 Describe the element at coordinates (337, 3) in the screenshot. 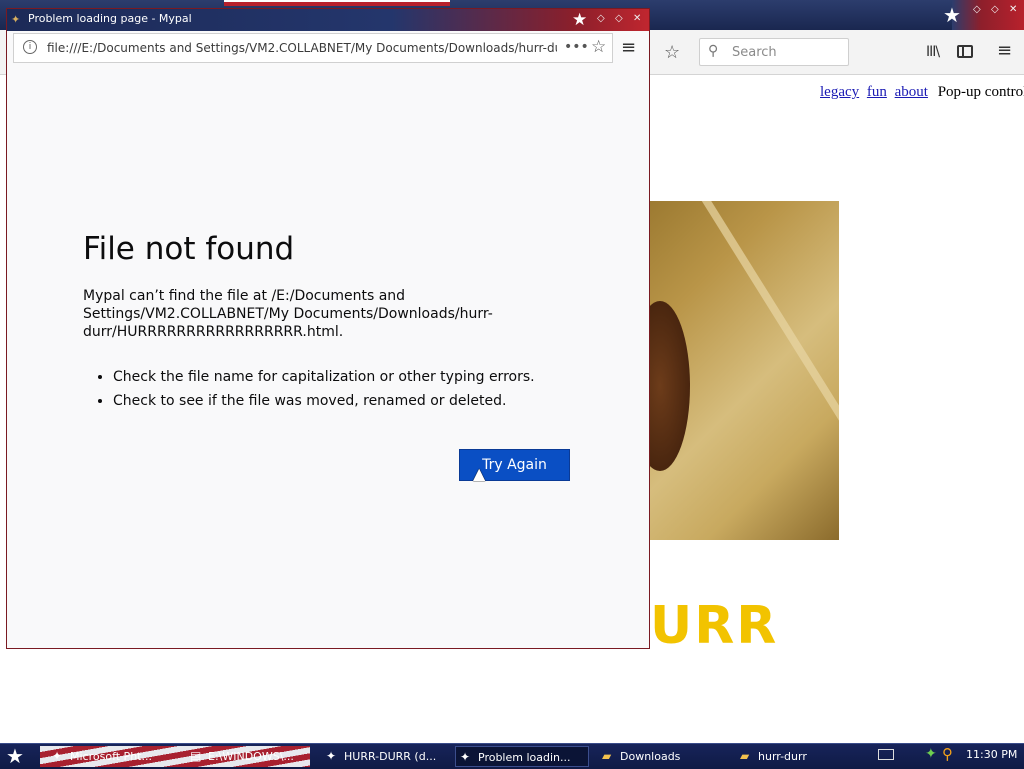

I see `background-tab-stripe` at that location.